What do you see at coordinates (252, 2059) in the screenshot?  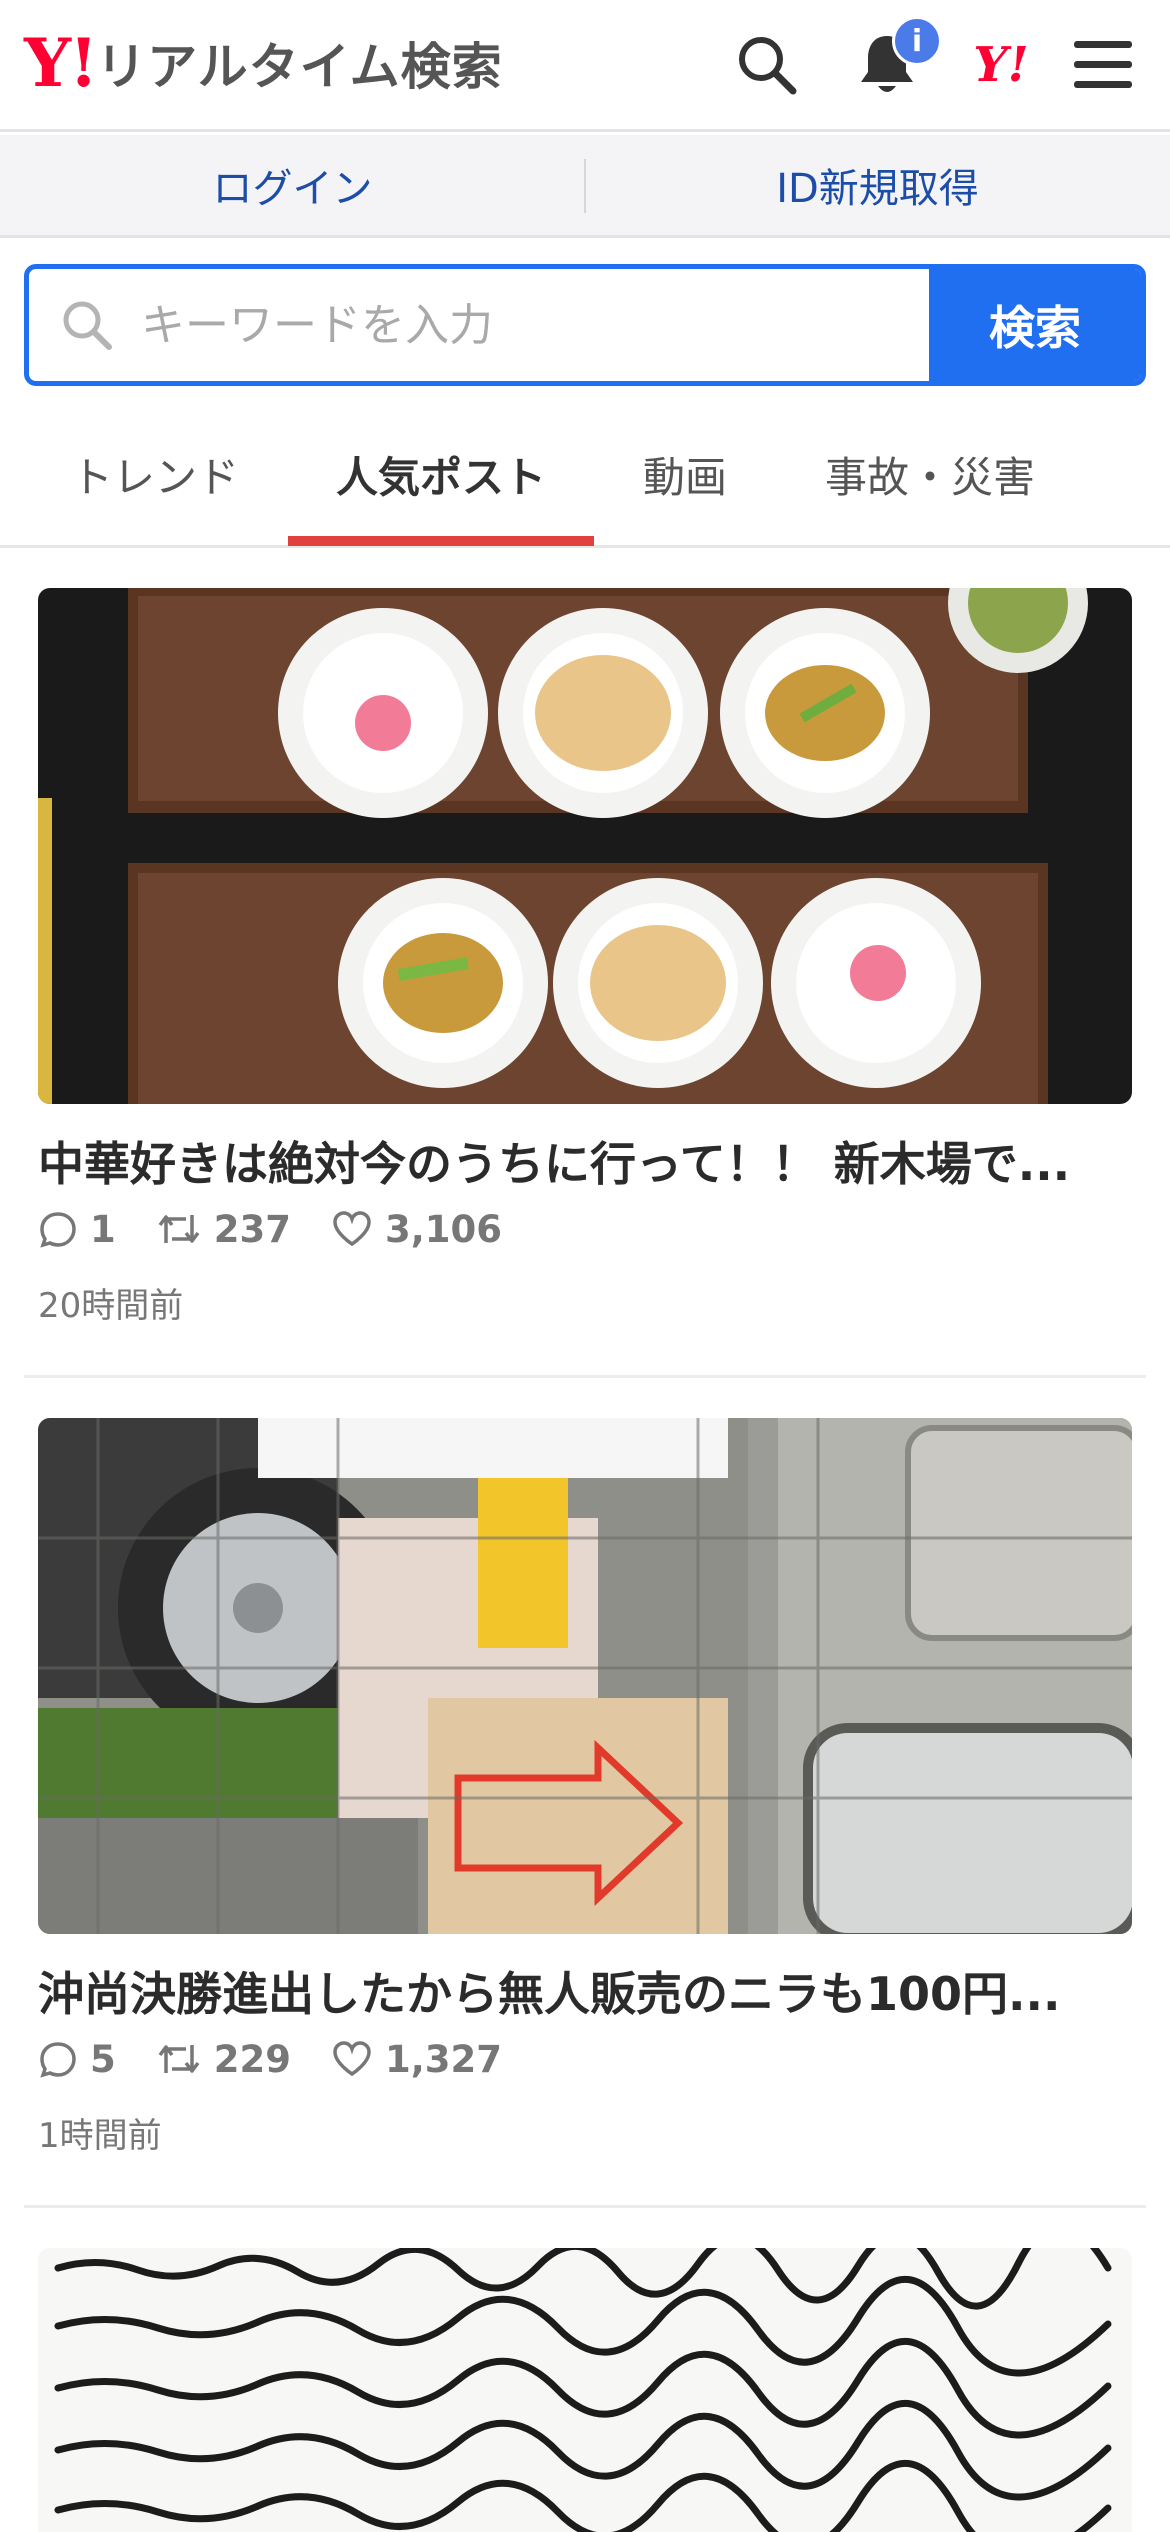 I see `repost-count-value: 229` at bounding box center [252, 2059].